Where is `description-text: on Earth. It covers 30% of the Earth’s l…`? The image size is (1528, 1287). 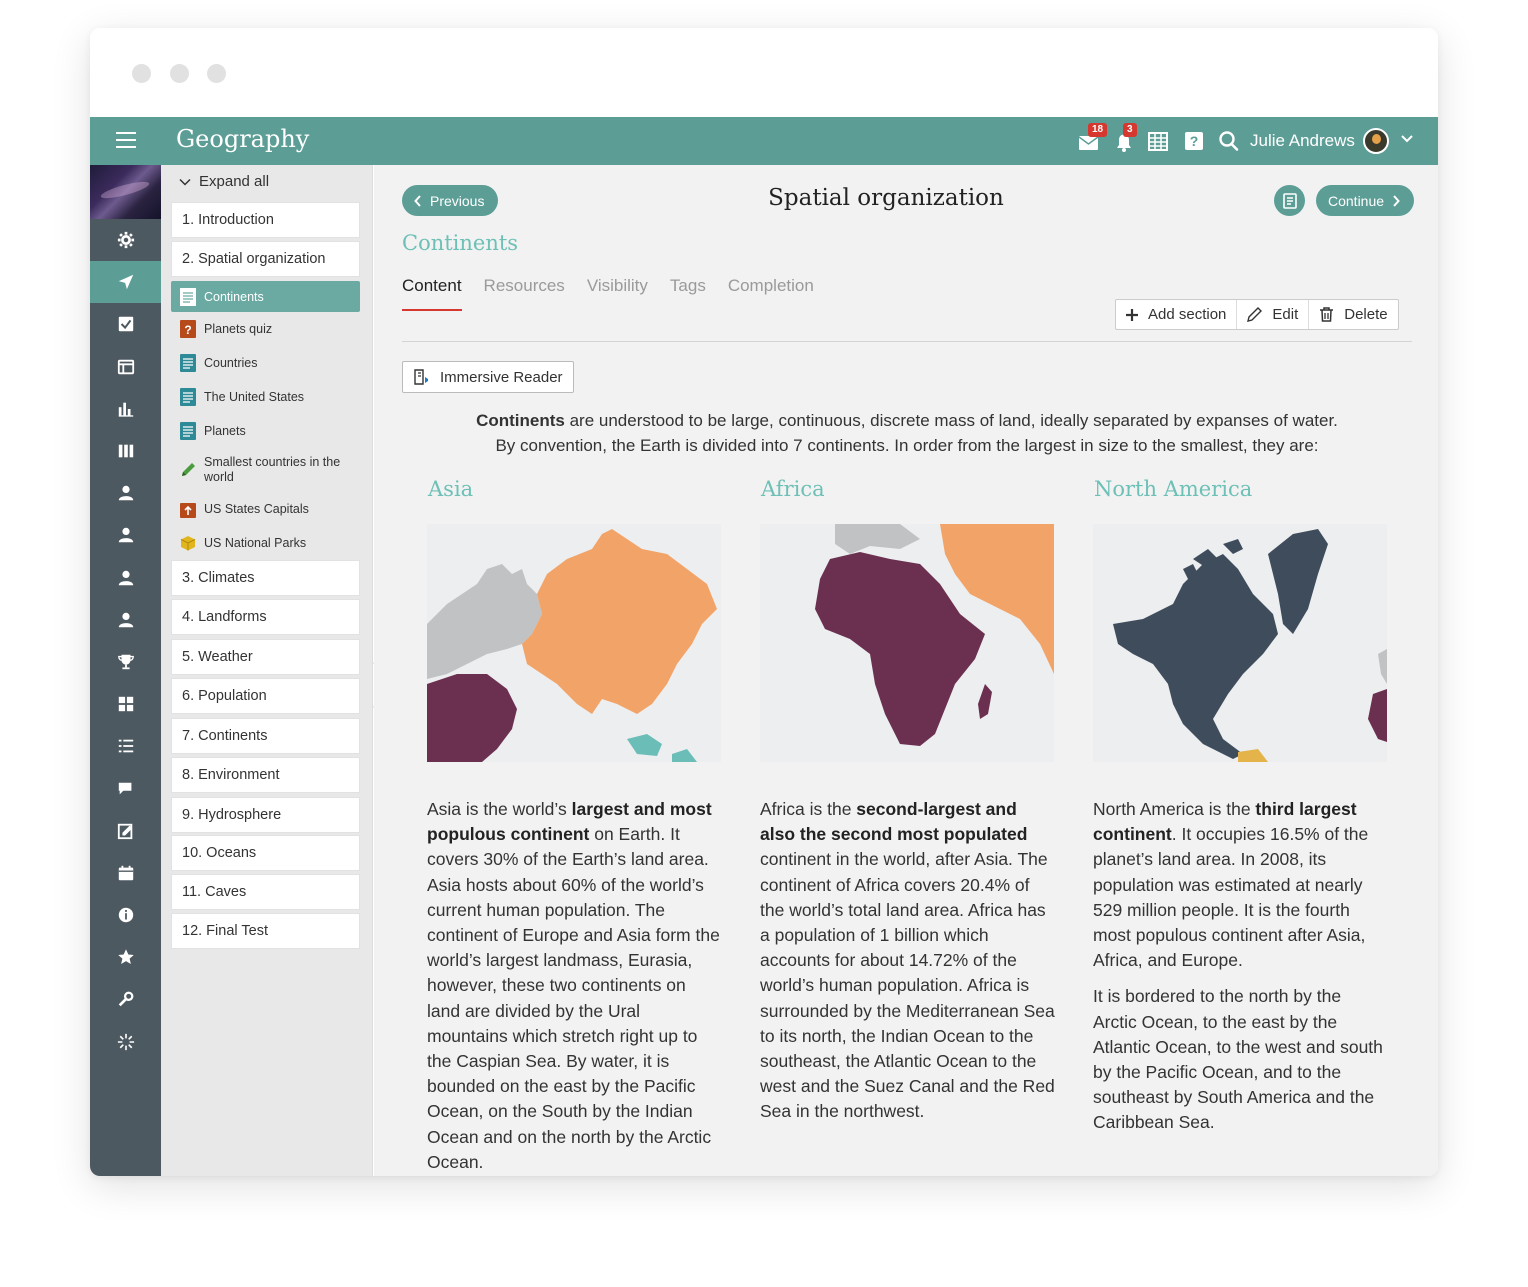
description-text: on Earth. It covers 30% of the Earth’s l… is located at coordinates (573, 998).